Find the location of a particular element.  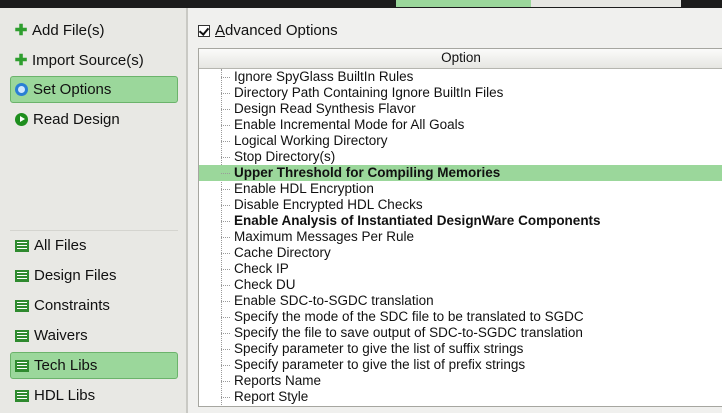

import-sources-label: Import Source(s) is located at coordinates (88, 60).